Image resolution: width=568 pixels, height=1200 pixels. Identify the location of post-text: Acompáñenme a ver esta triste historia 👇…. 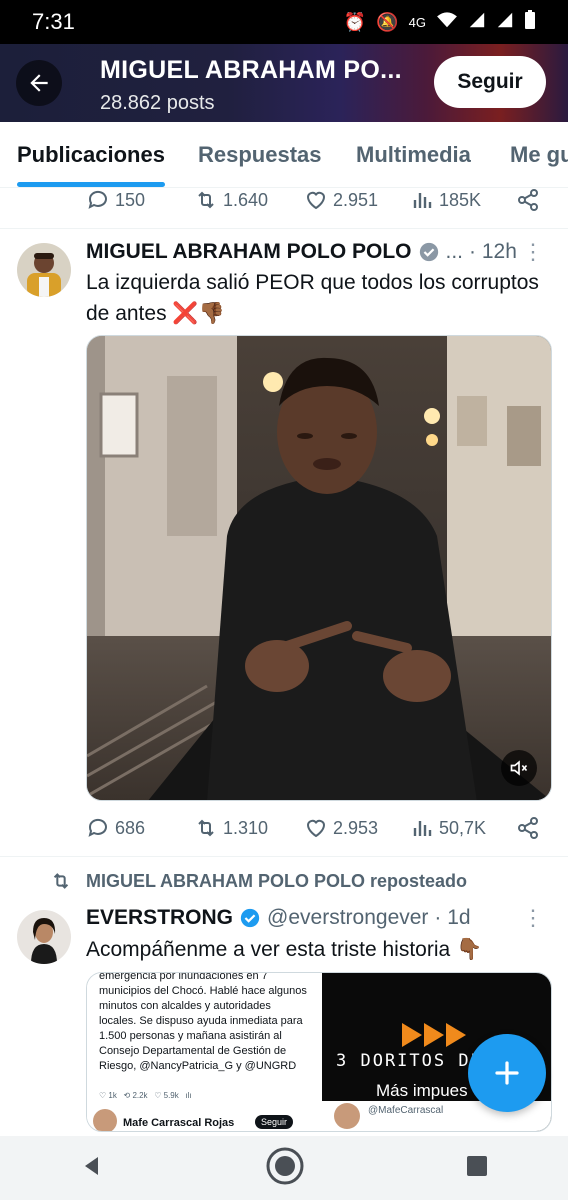
(284, 949).